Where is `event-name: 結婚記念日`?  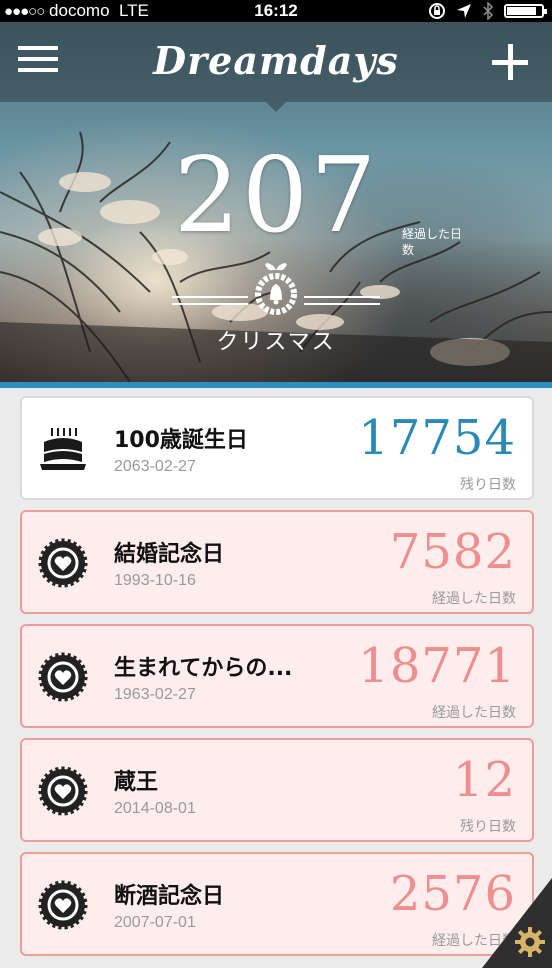 event-name: 結婚記念日 is located at coordinates (169, 554).